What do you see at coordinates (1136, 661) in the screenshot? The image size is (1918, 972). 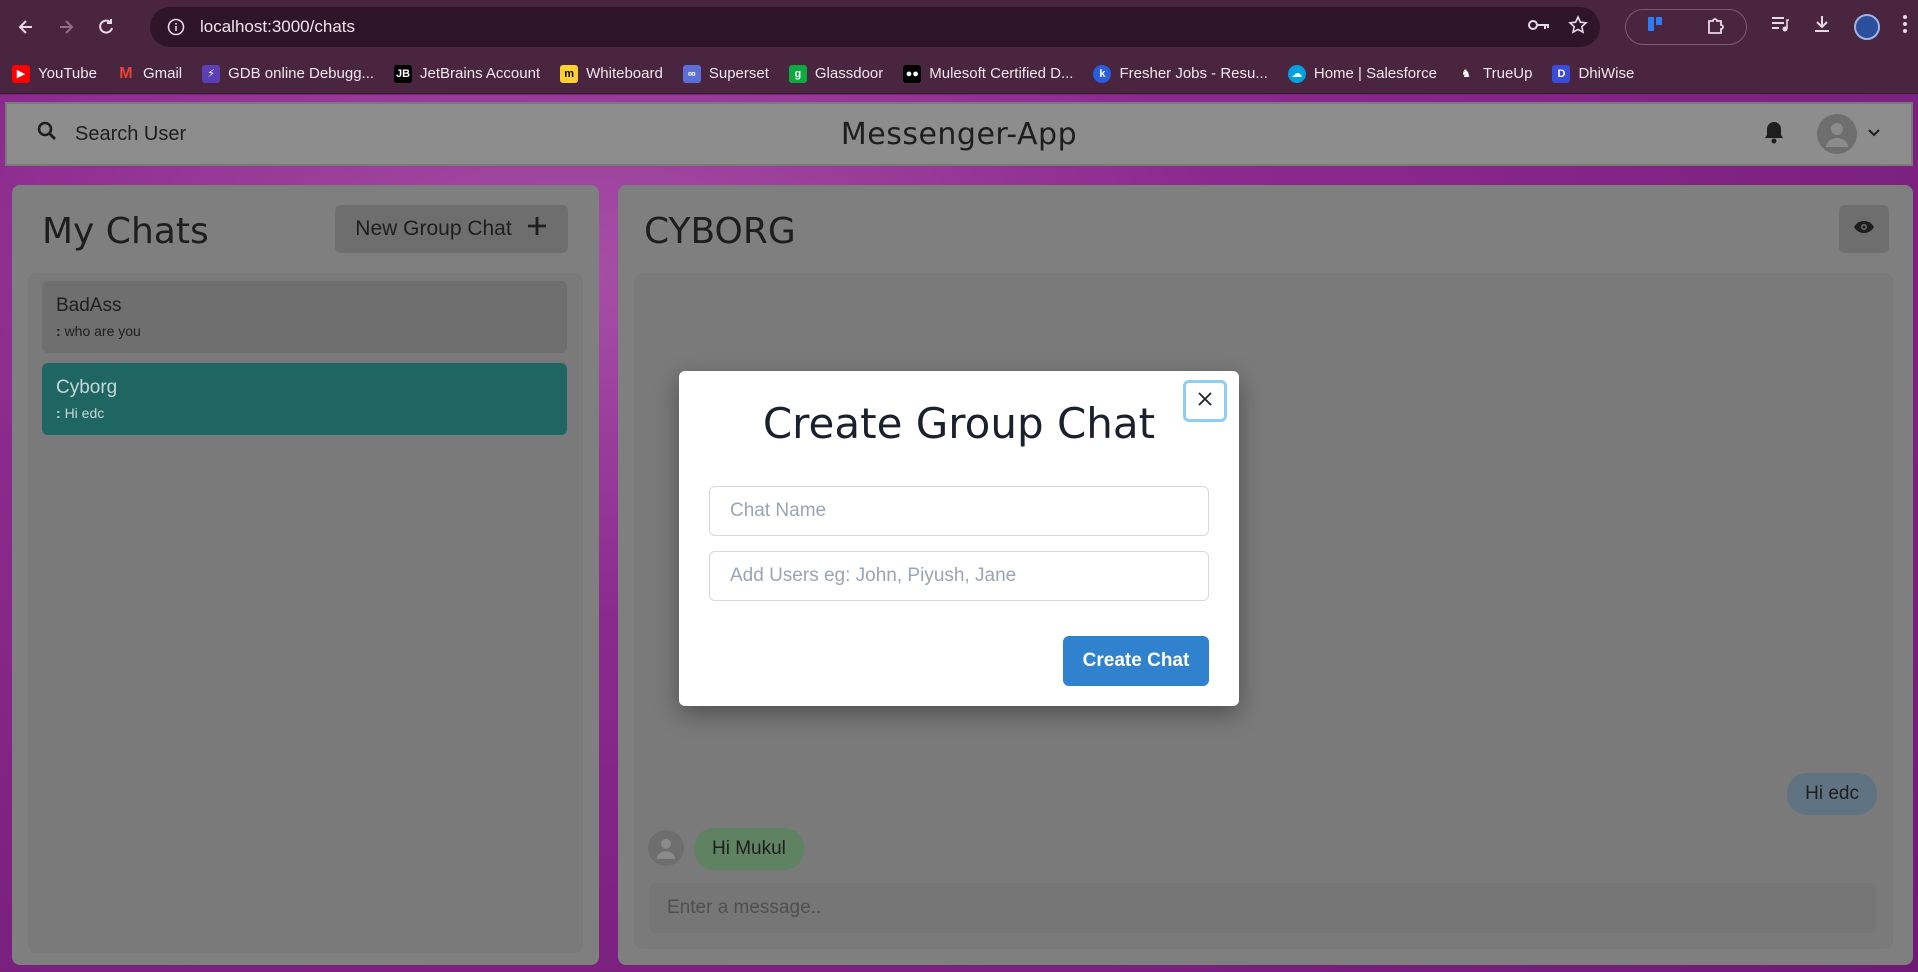 I see `create-chat-button: Create Chat` at bounding box center [1136, 661].